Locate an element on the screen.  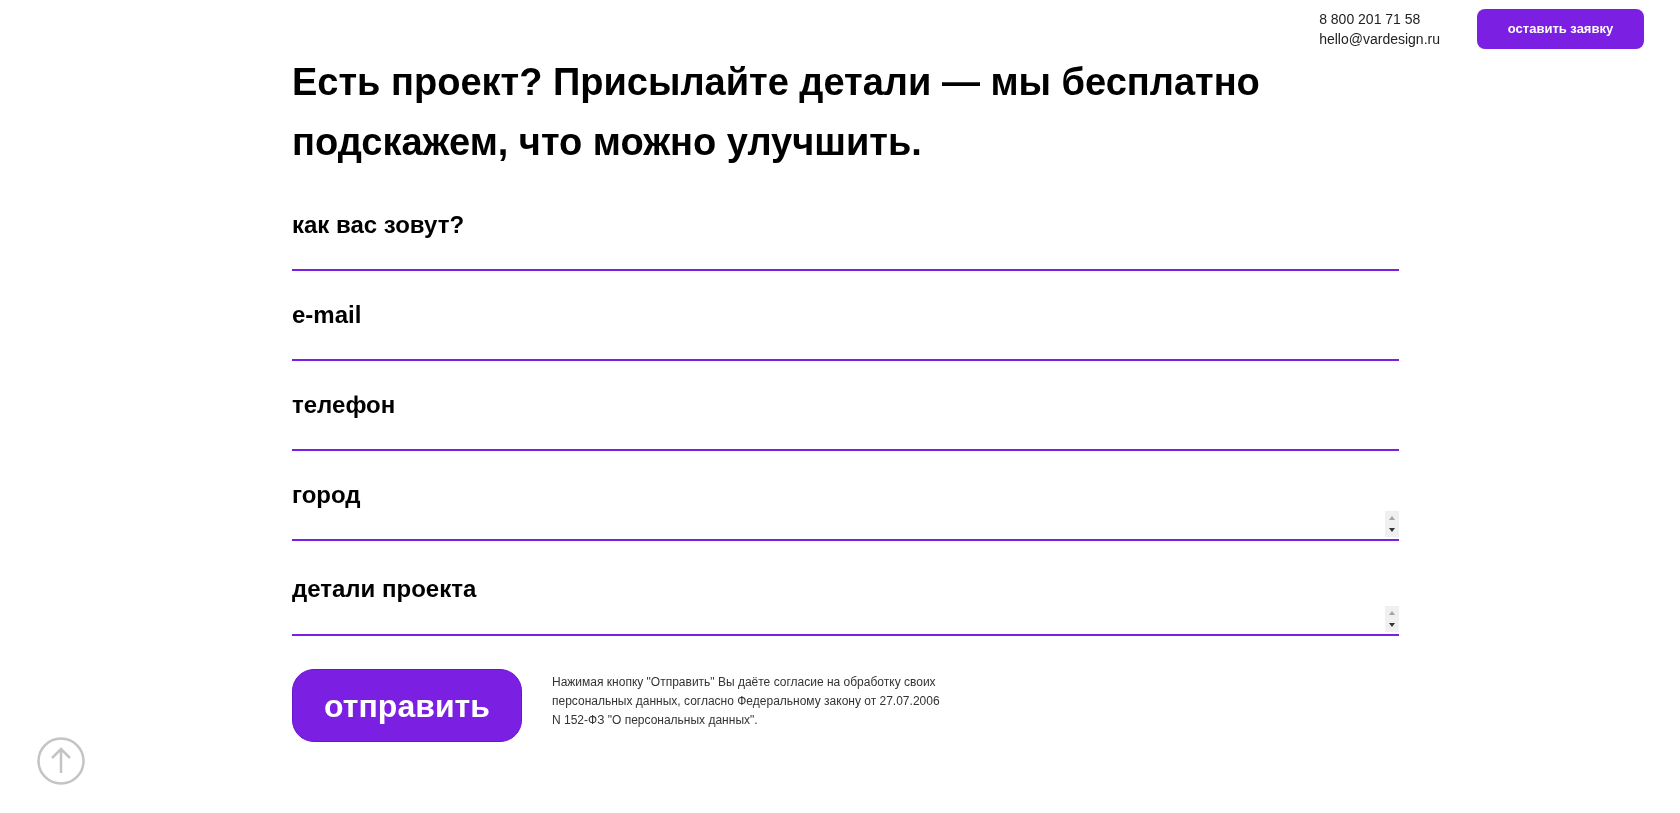
text-field: телефон is located at coordinates (845, 406).